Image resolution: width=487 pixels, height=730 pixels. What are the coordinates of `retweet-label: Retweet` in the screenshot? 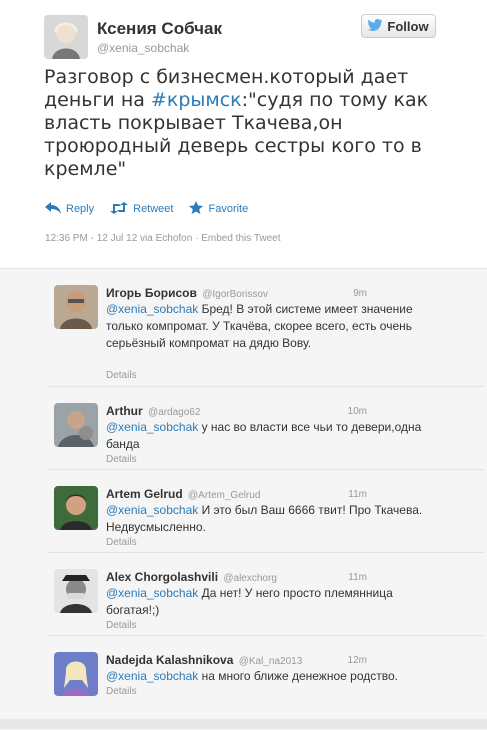 It's located at (153, 209).